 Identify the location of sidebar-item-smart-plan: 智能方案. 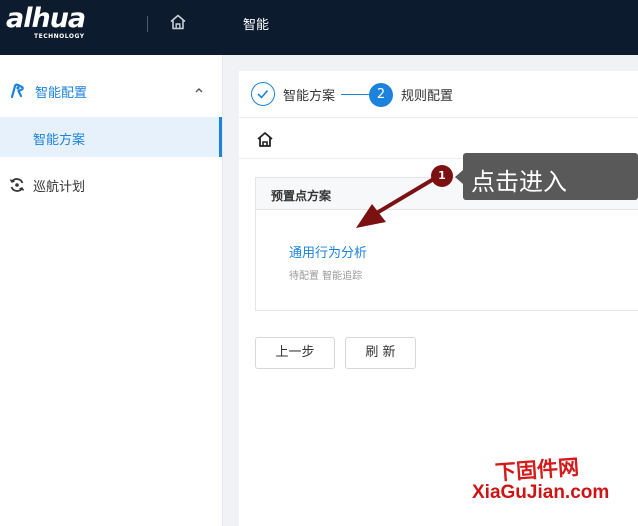
(111, 137).